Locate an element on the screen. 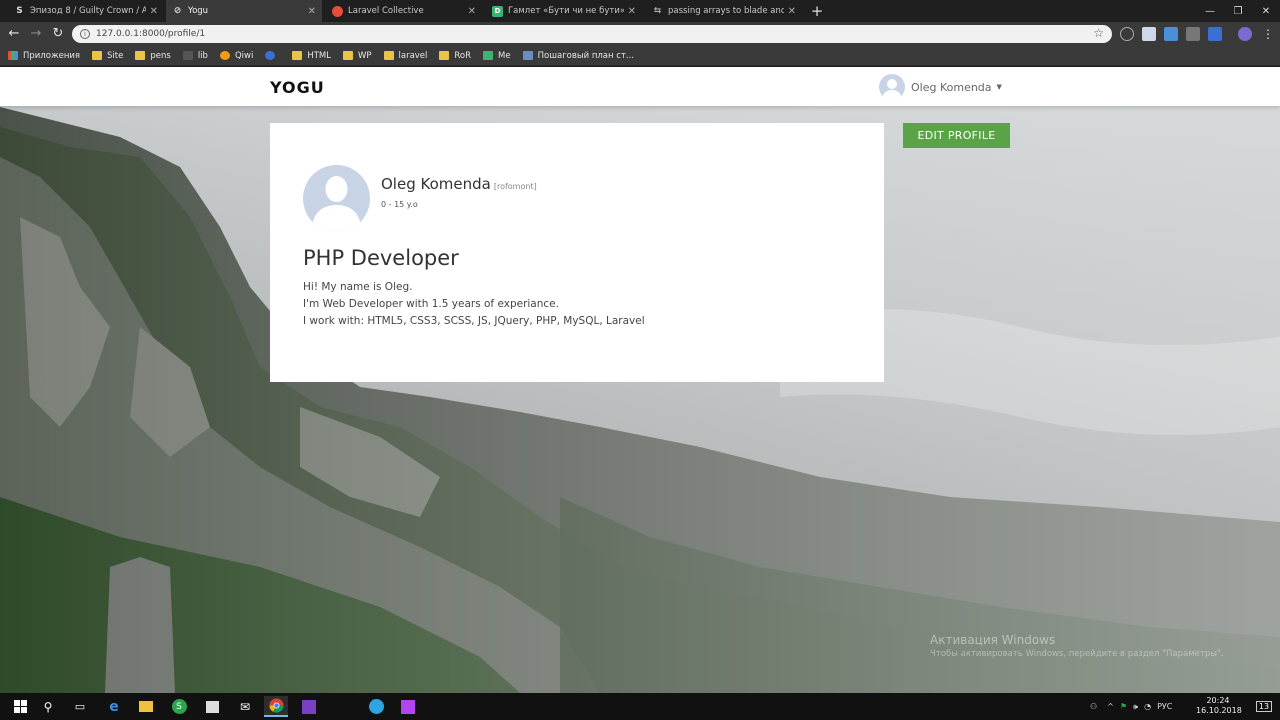 This screenshot has height=720, width=1280. bookmark-folder: pens is located at coordinates (153, 55).